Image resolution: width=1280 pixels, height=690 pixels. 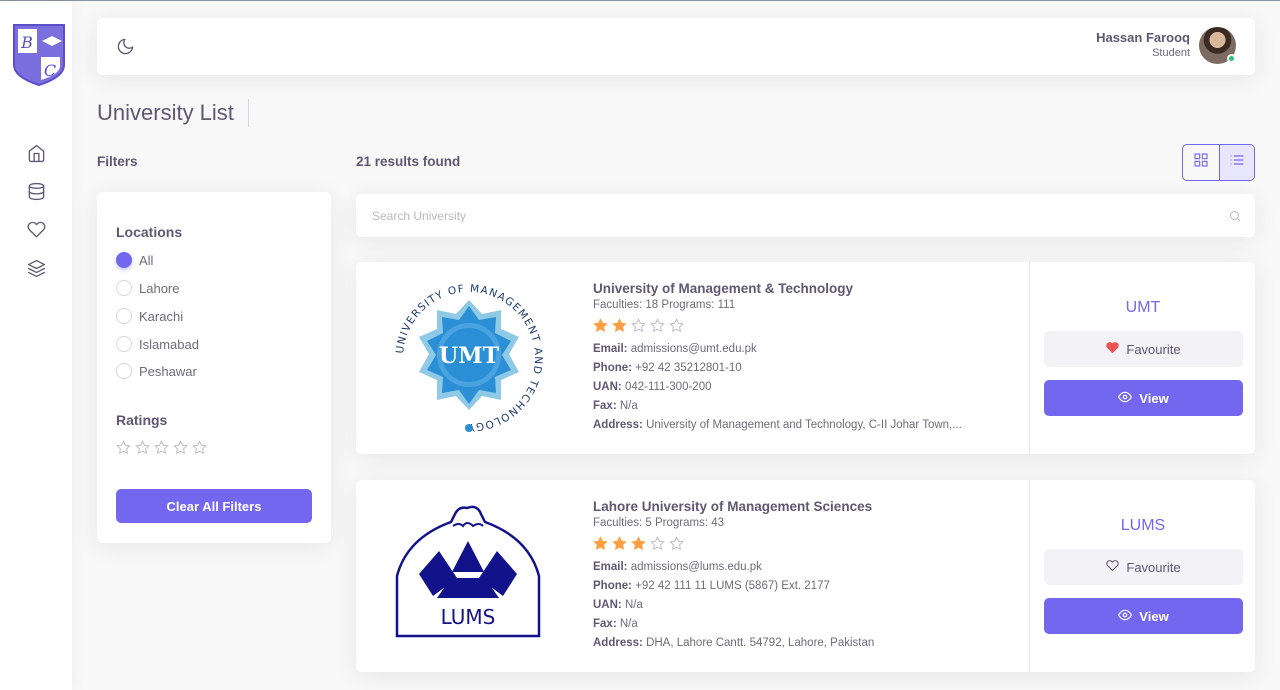 I want to click on fax-value: N/a, so click(x=628, y=406).